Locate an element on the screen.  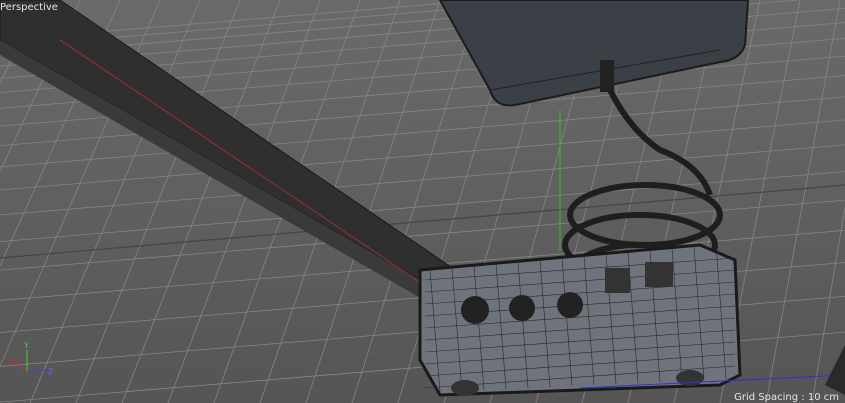
y-axis-label: Y is located at coordinates (26, 345).